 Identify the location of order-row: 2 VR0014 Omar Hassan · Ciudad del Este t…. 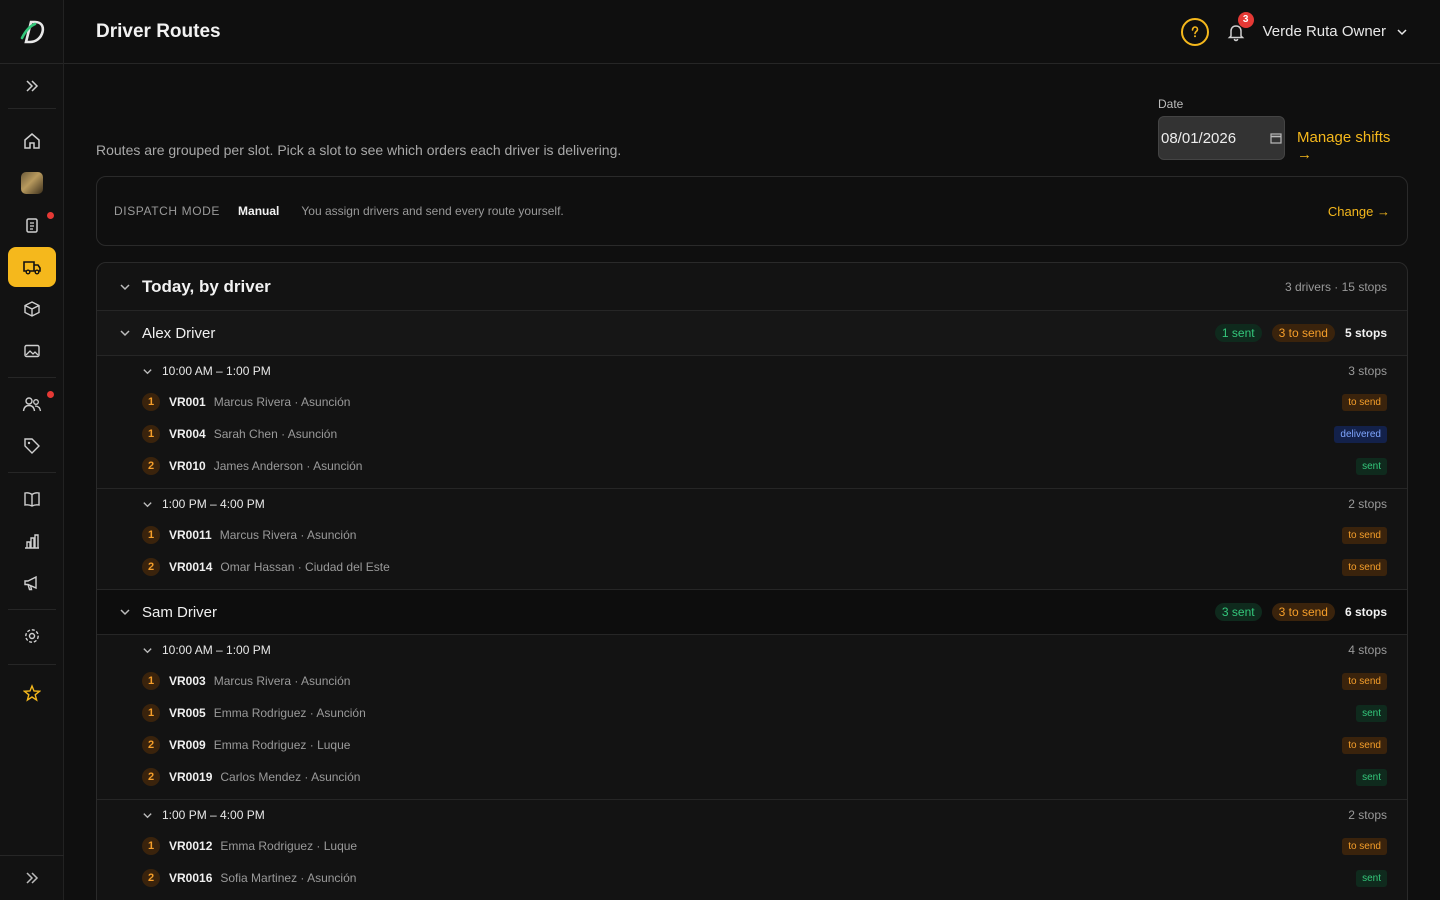
(752, 567).